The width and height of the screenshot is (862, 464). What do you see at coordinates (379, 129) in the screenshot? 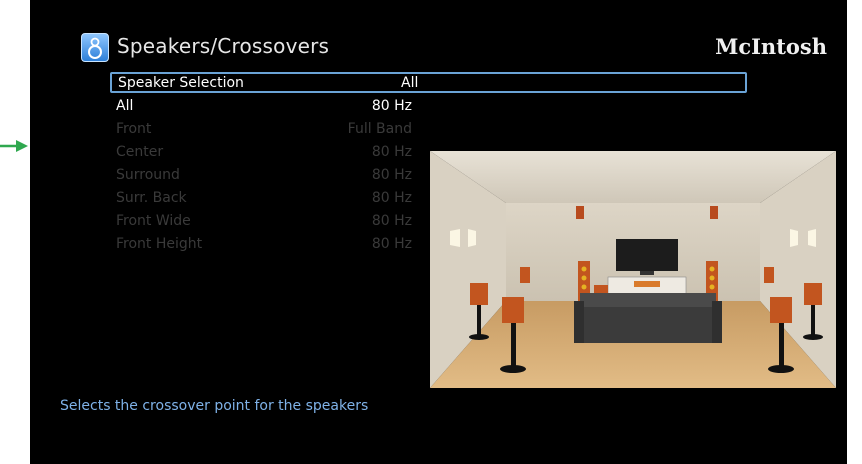
I see `crossover-value: Full Band` at bounding box center [379, 129].